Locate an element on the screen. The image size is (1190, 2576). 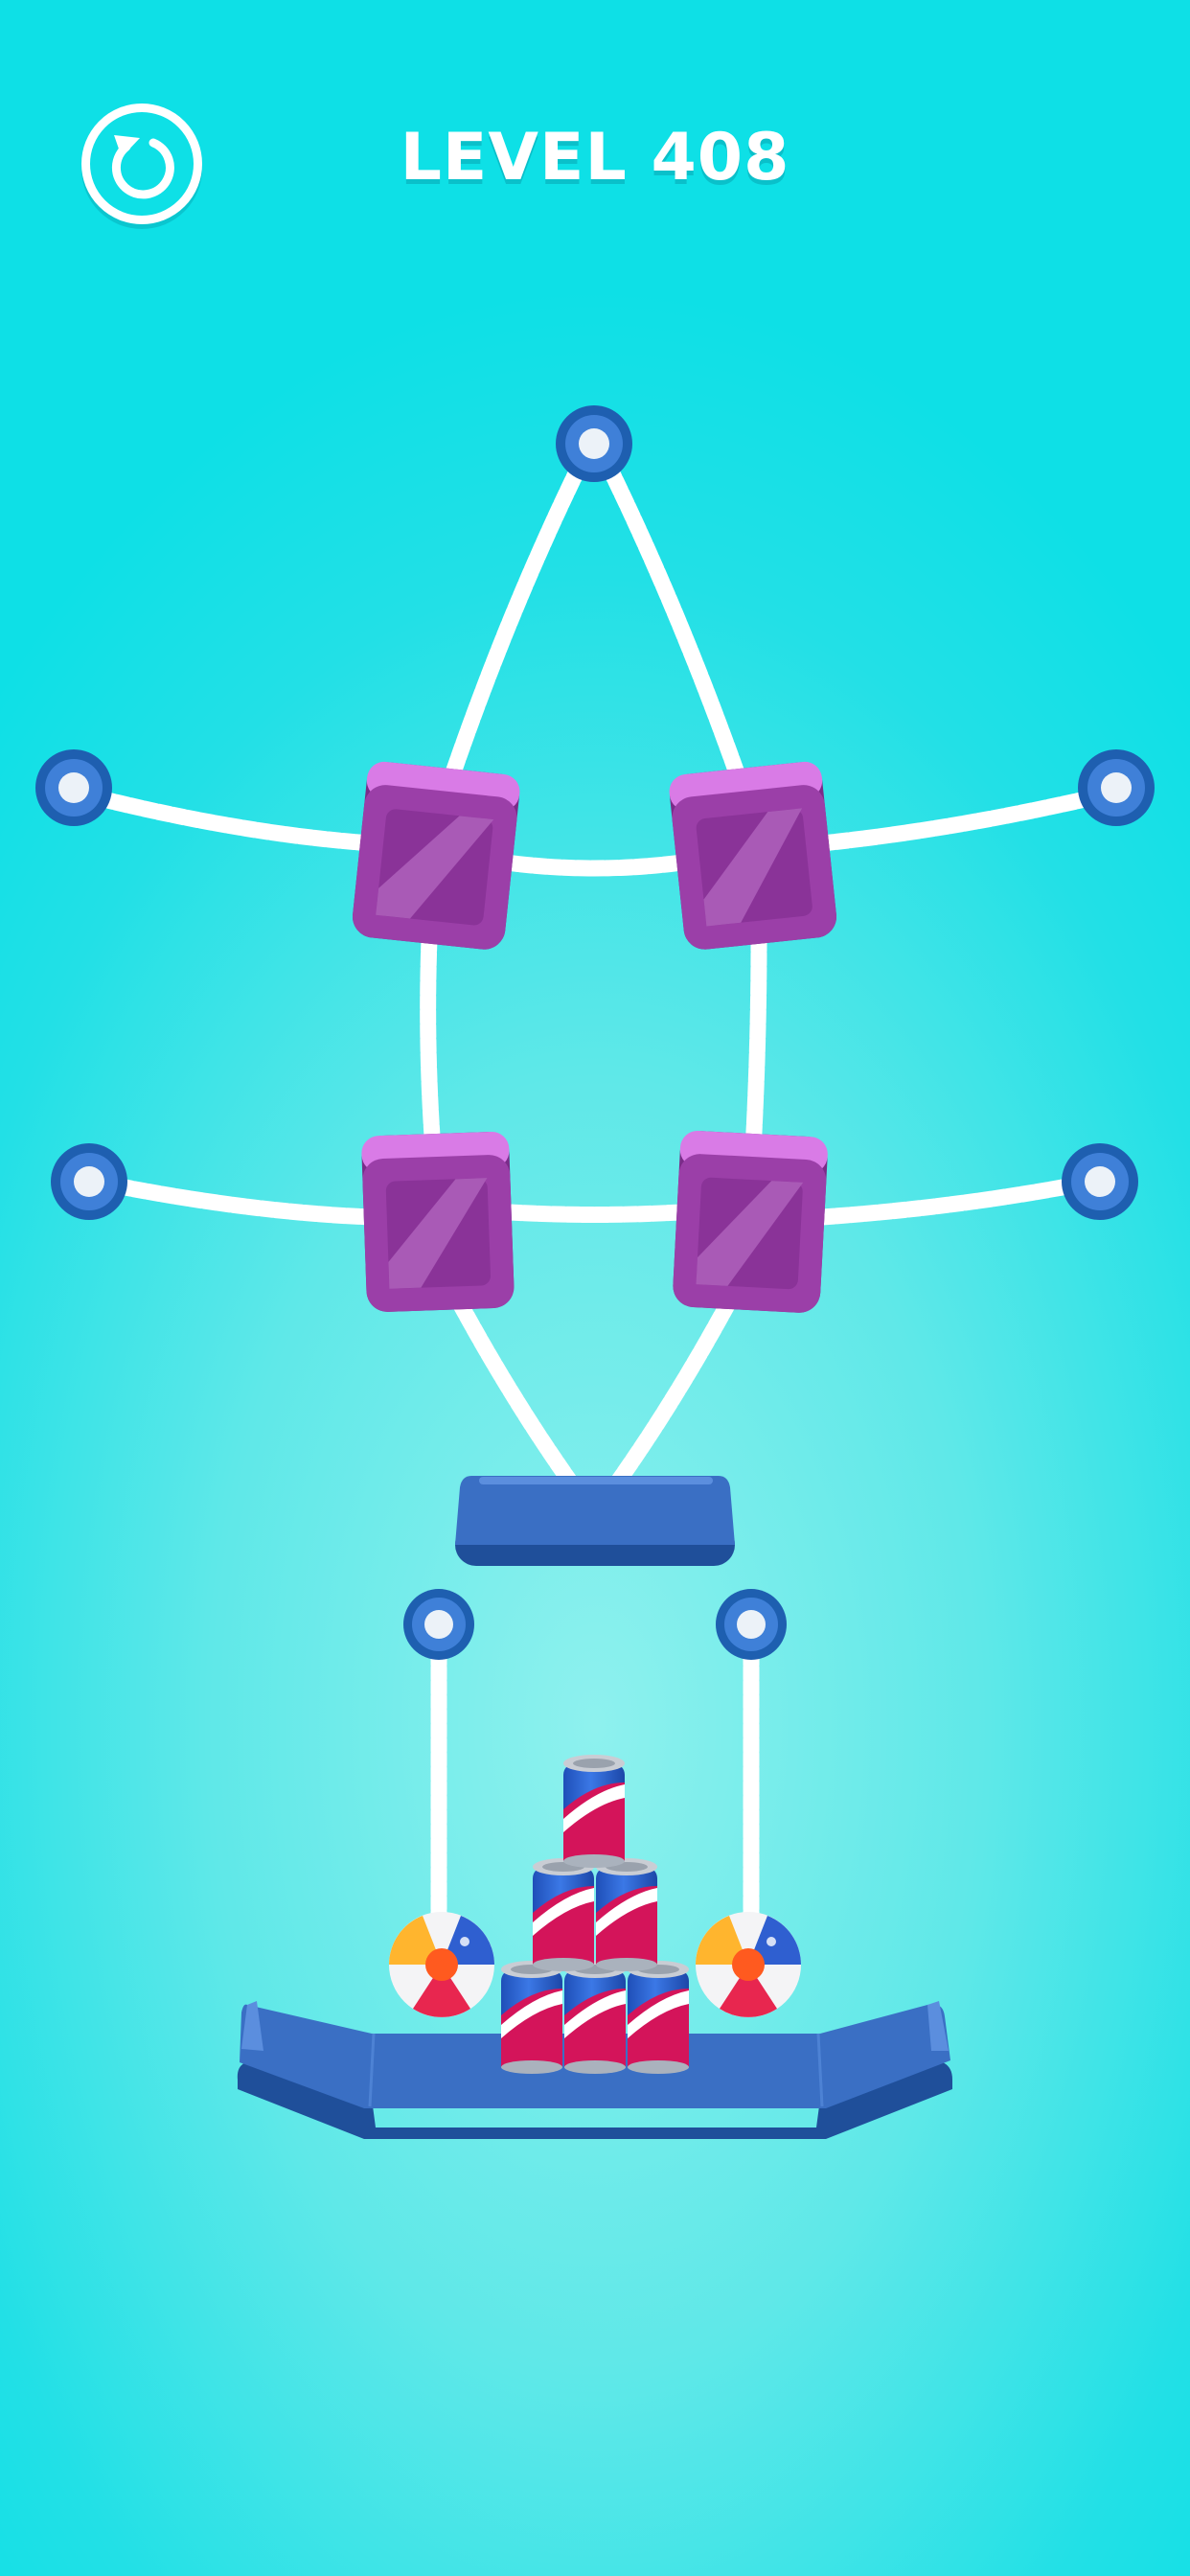
rope-middle-lower is located at coordinates (595, 1213).